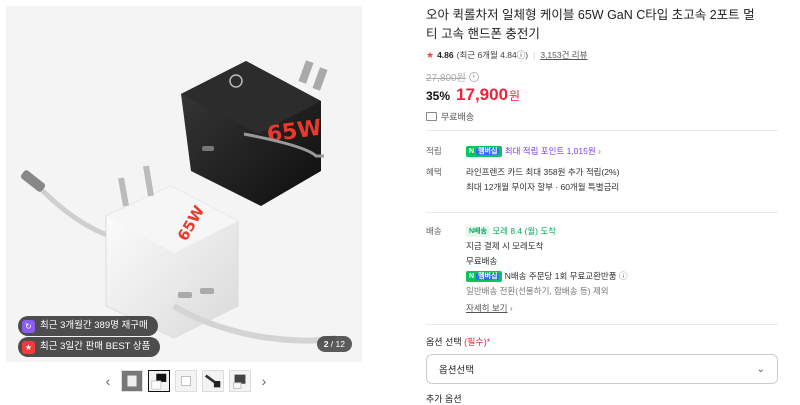 The image size is (800, 405). Describe the element at coordinates (477, 342) in the screenshot. I see `required-marker: (필수)*` at that location.